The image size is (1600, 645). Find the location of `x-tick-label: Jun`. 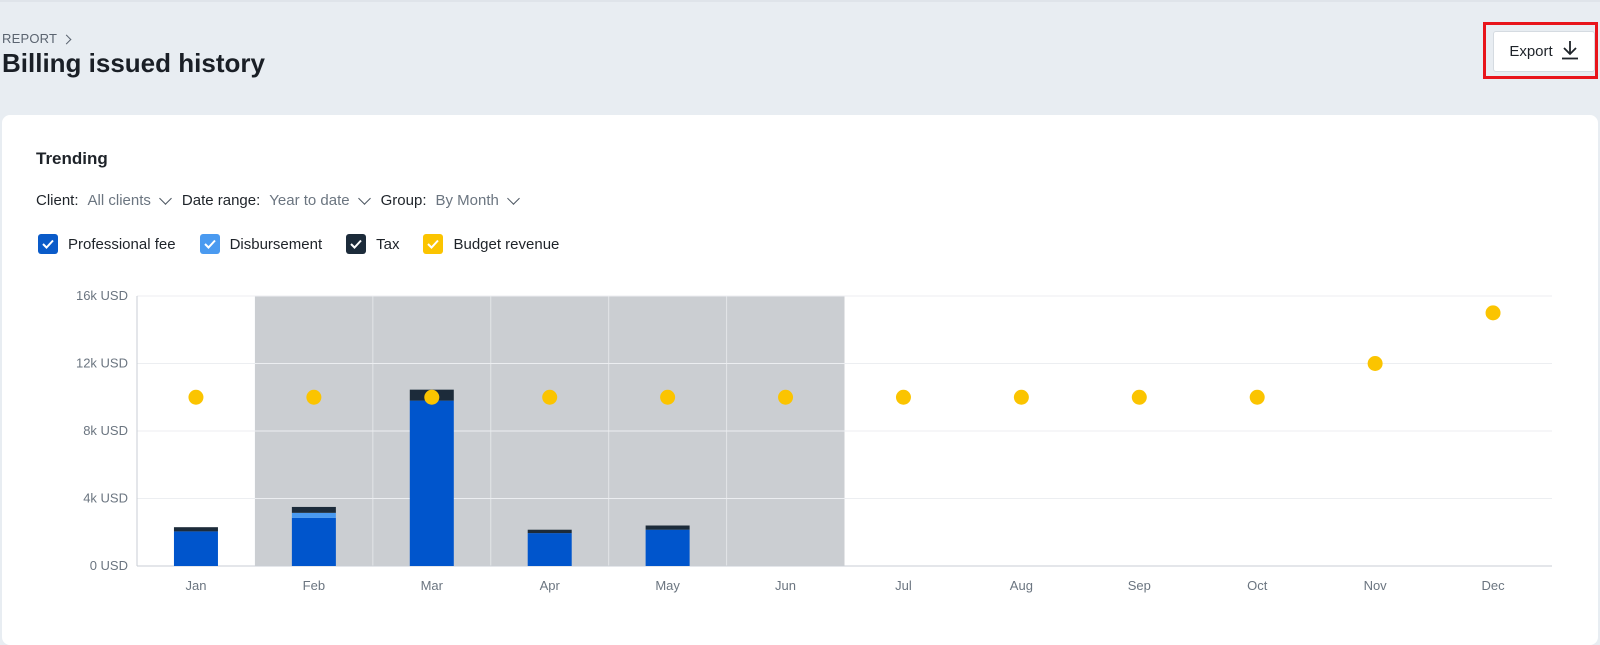

x-tick-label: Jun is located at coordinates (785, 585).